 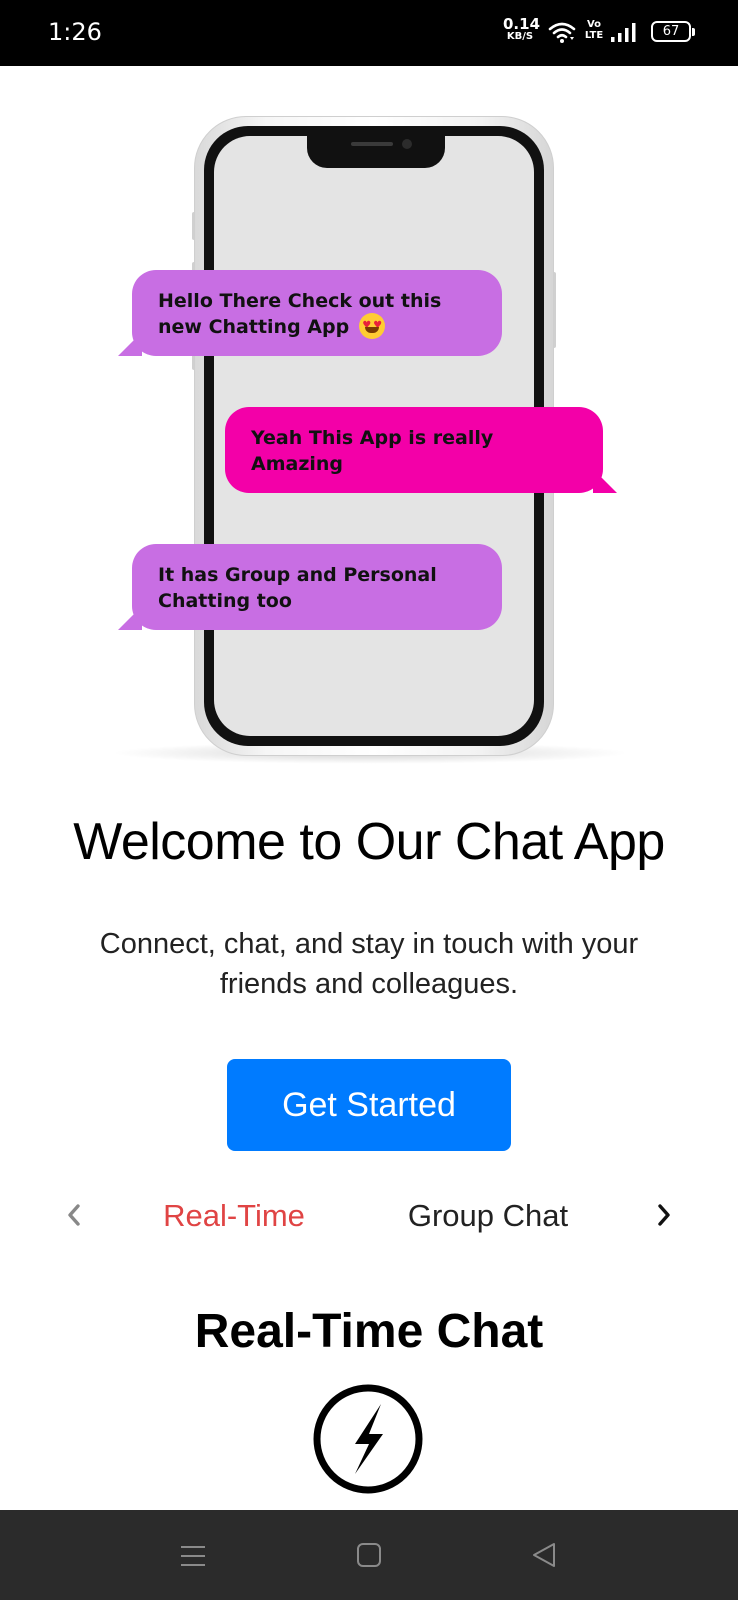 I want to click on chat-bubble: It has Group and Personal Chatting too, so click(x=310, y=587).